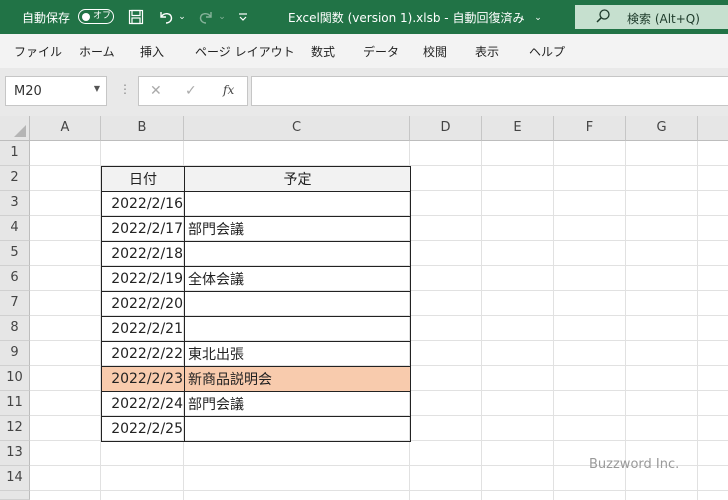 Image resolution: width=728 pixels, height=500 pixels. I want to click on undo-dropdown-icon: ⌄, so click(182, 17).